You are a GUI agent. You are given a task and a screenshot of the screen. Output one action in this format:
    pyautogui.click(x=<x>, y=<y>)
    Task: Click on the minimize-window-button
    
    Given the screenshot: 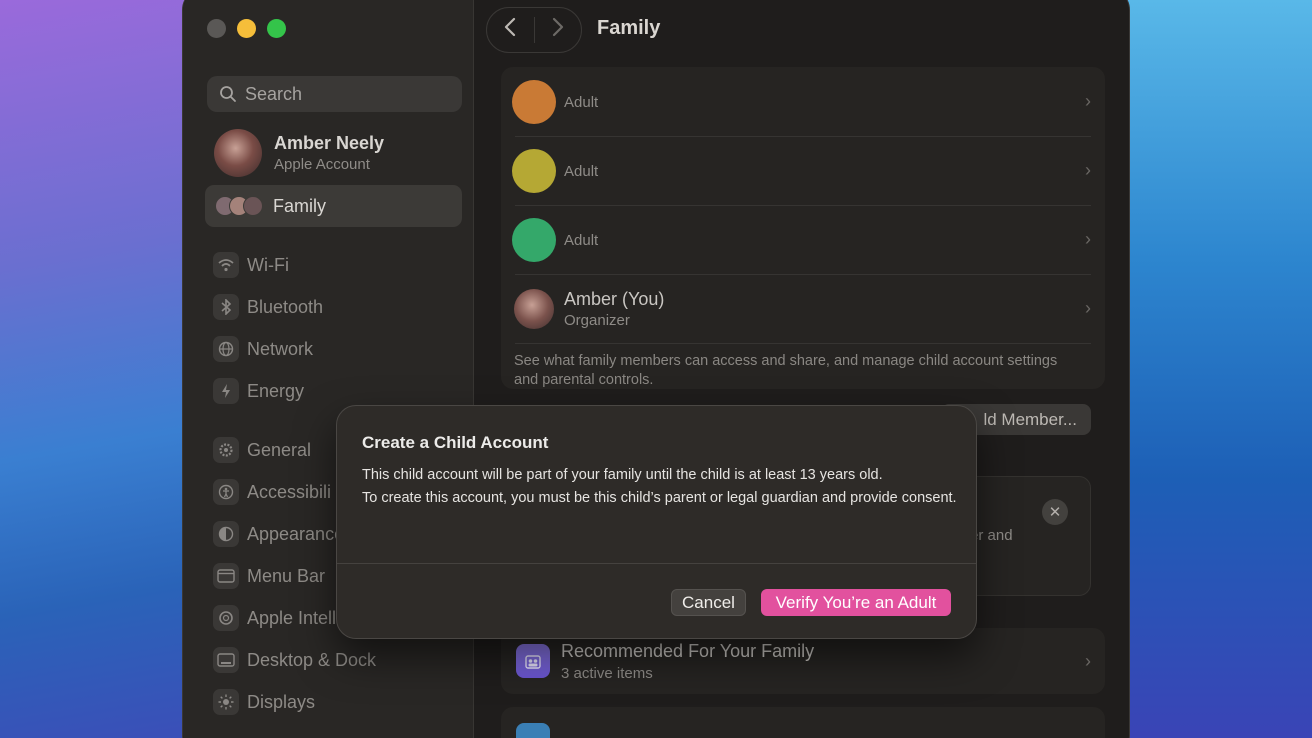 What is the action you would take?
    pyautogui.click(x=246, y=28)
    